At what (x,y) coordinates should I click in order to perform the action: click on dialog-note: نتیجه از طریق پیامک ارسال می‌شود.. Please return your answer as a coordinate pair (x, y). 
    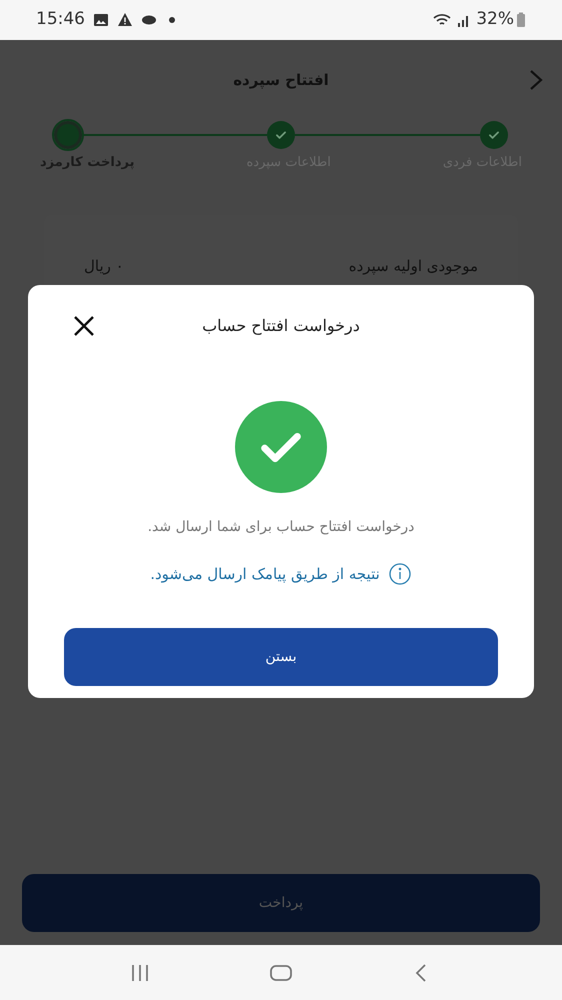
    Looking at the image, I should click on (265, 574).